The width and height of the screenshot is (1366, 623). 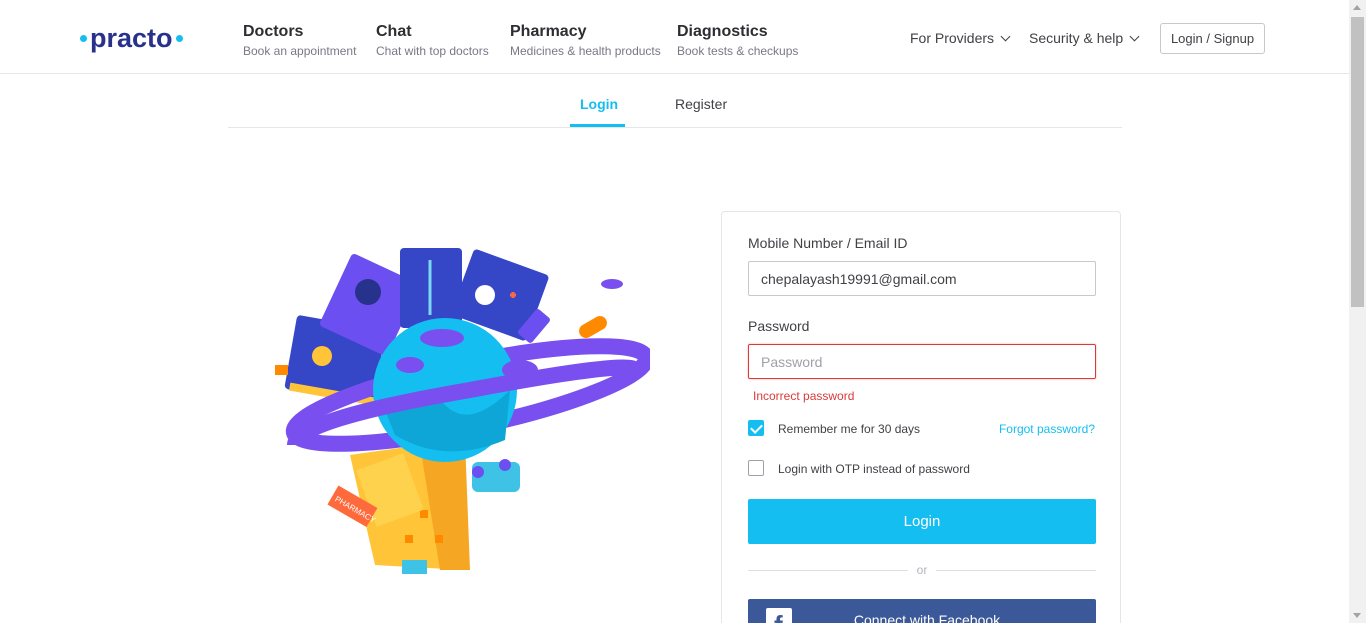 What do you see at coordinates (922, 570) in the screenshot?
I see `or-divider: or` at bounding box center [922, 570].